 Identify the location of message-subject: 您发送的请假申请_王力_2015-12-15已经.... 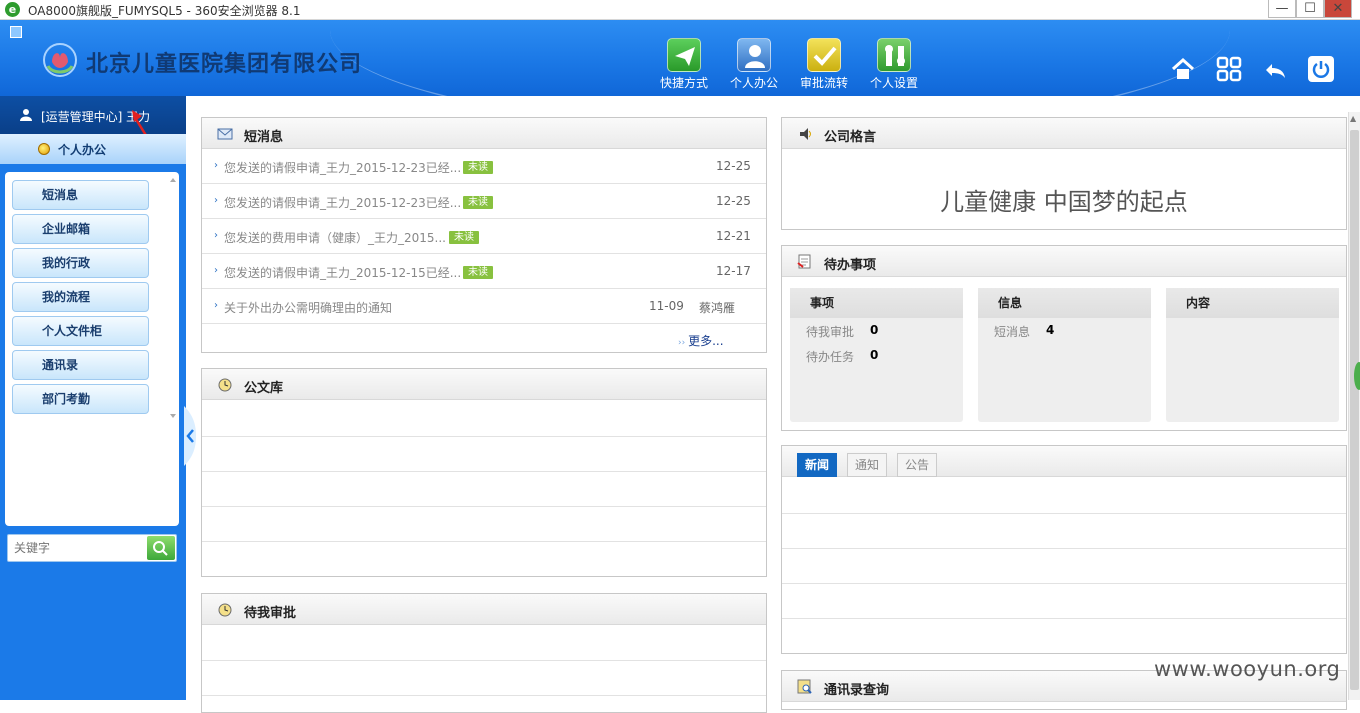
(342, 272).